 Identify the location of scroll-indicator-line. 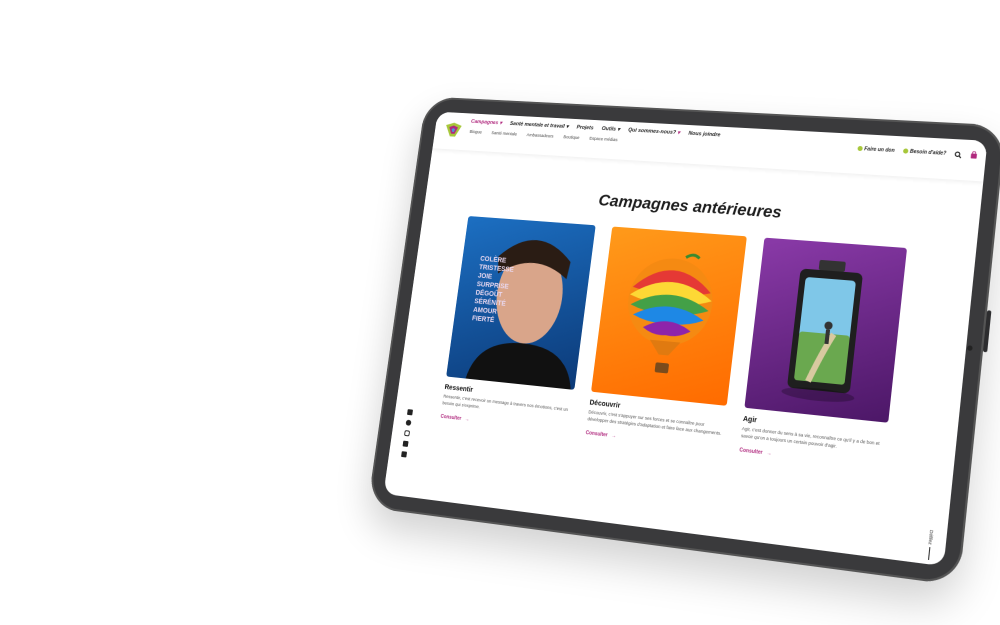
(929, 553).